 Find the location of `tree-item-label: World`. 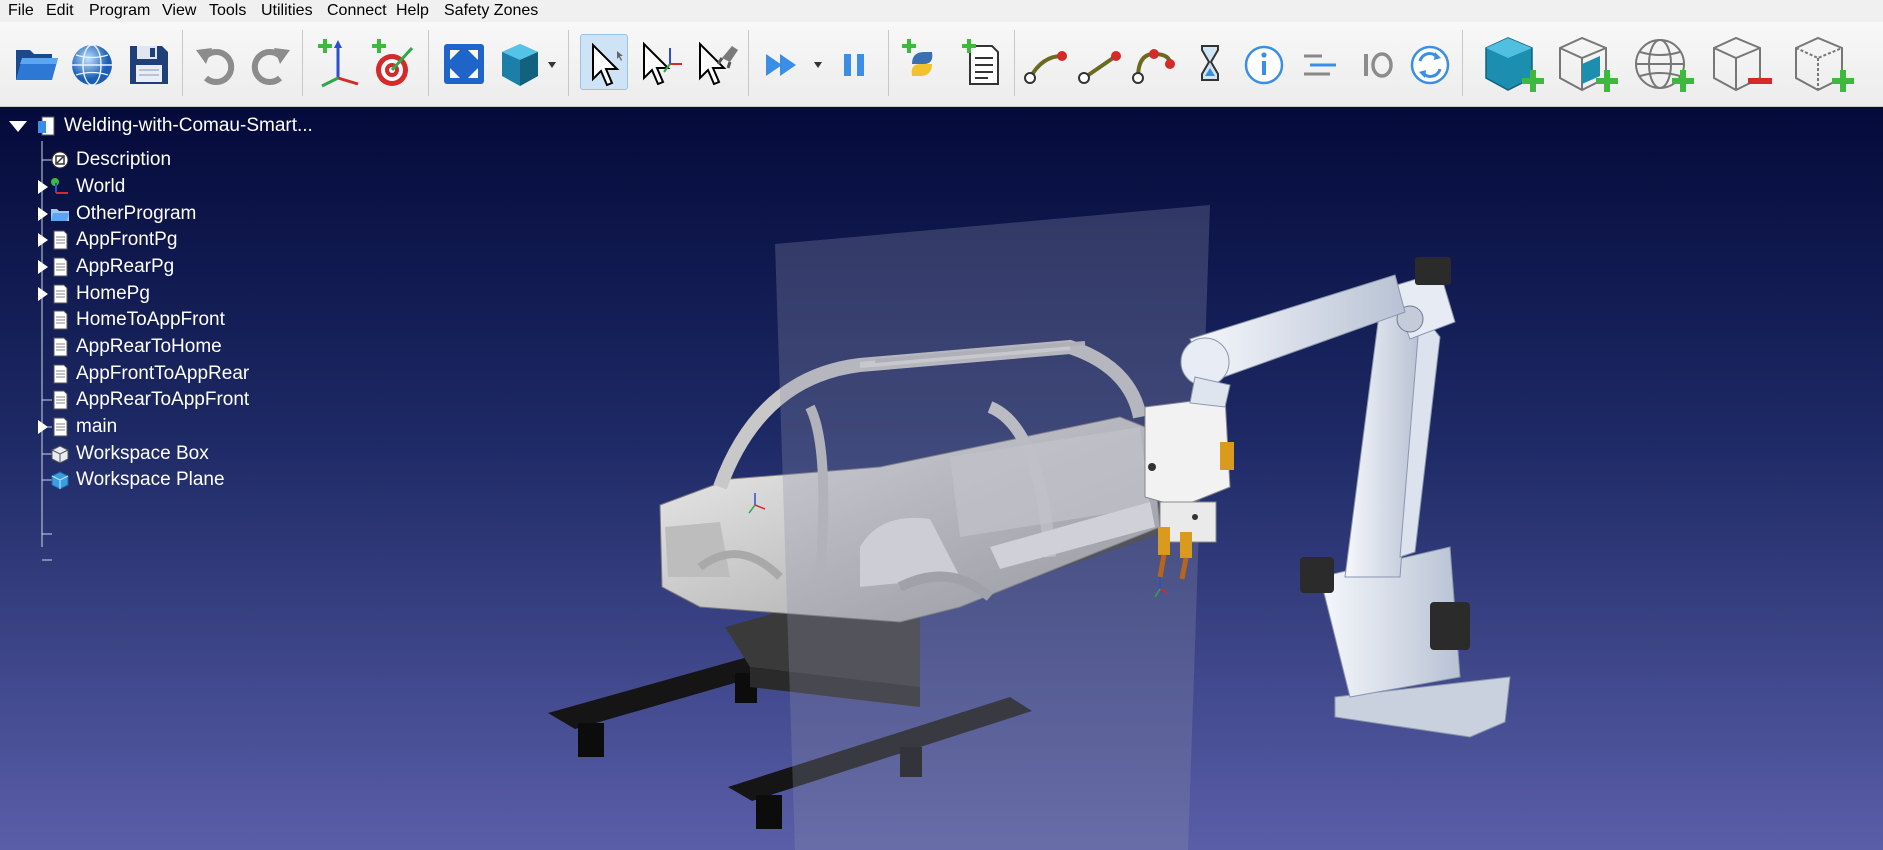

tree-item-label: World is located at coordinates (101, 186).